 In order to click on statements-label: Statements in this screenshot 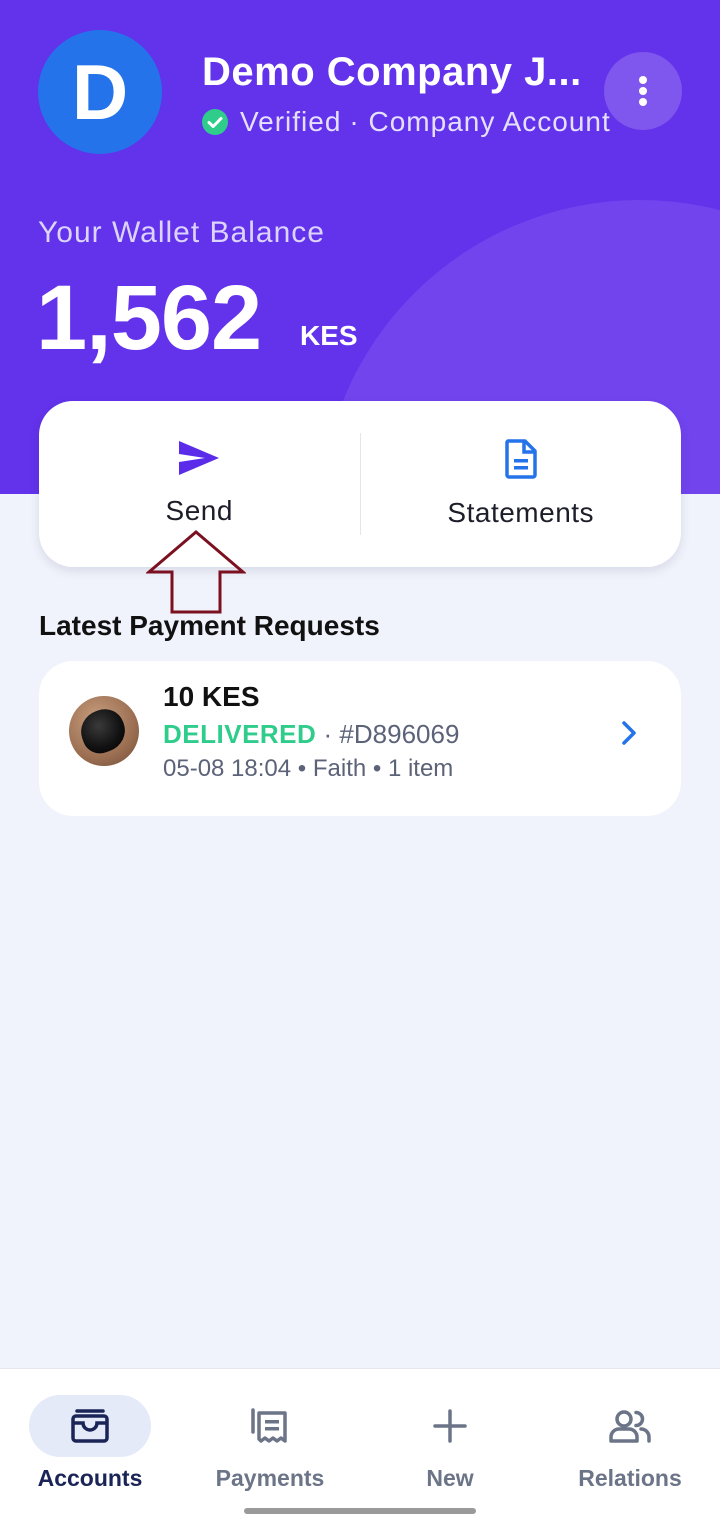, I will do `click(521, 512)`.